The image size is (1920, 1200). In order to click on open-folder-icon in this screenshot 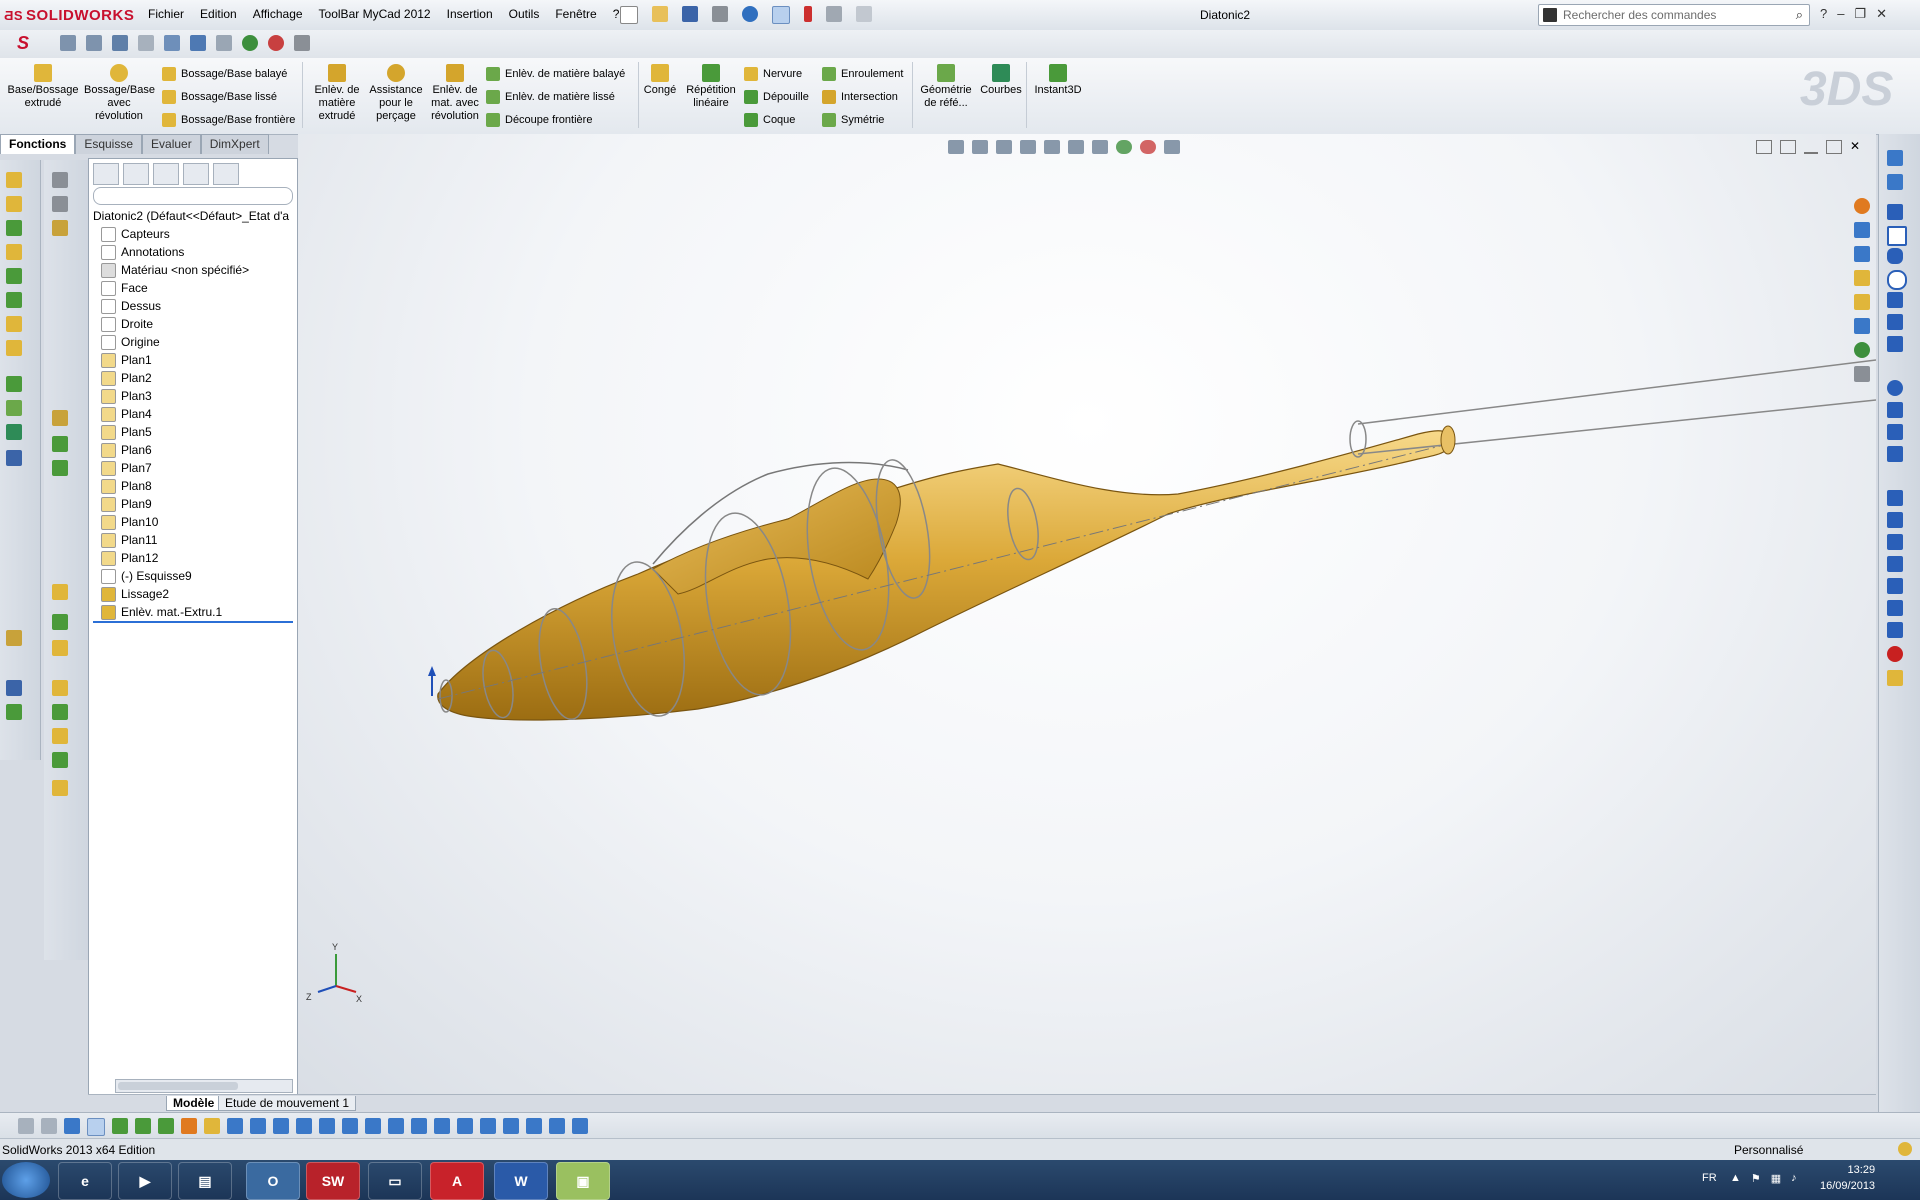, I will do `click(660, 14)`.